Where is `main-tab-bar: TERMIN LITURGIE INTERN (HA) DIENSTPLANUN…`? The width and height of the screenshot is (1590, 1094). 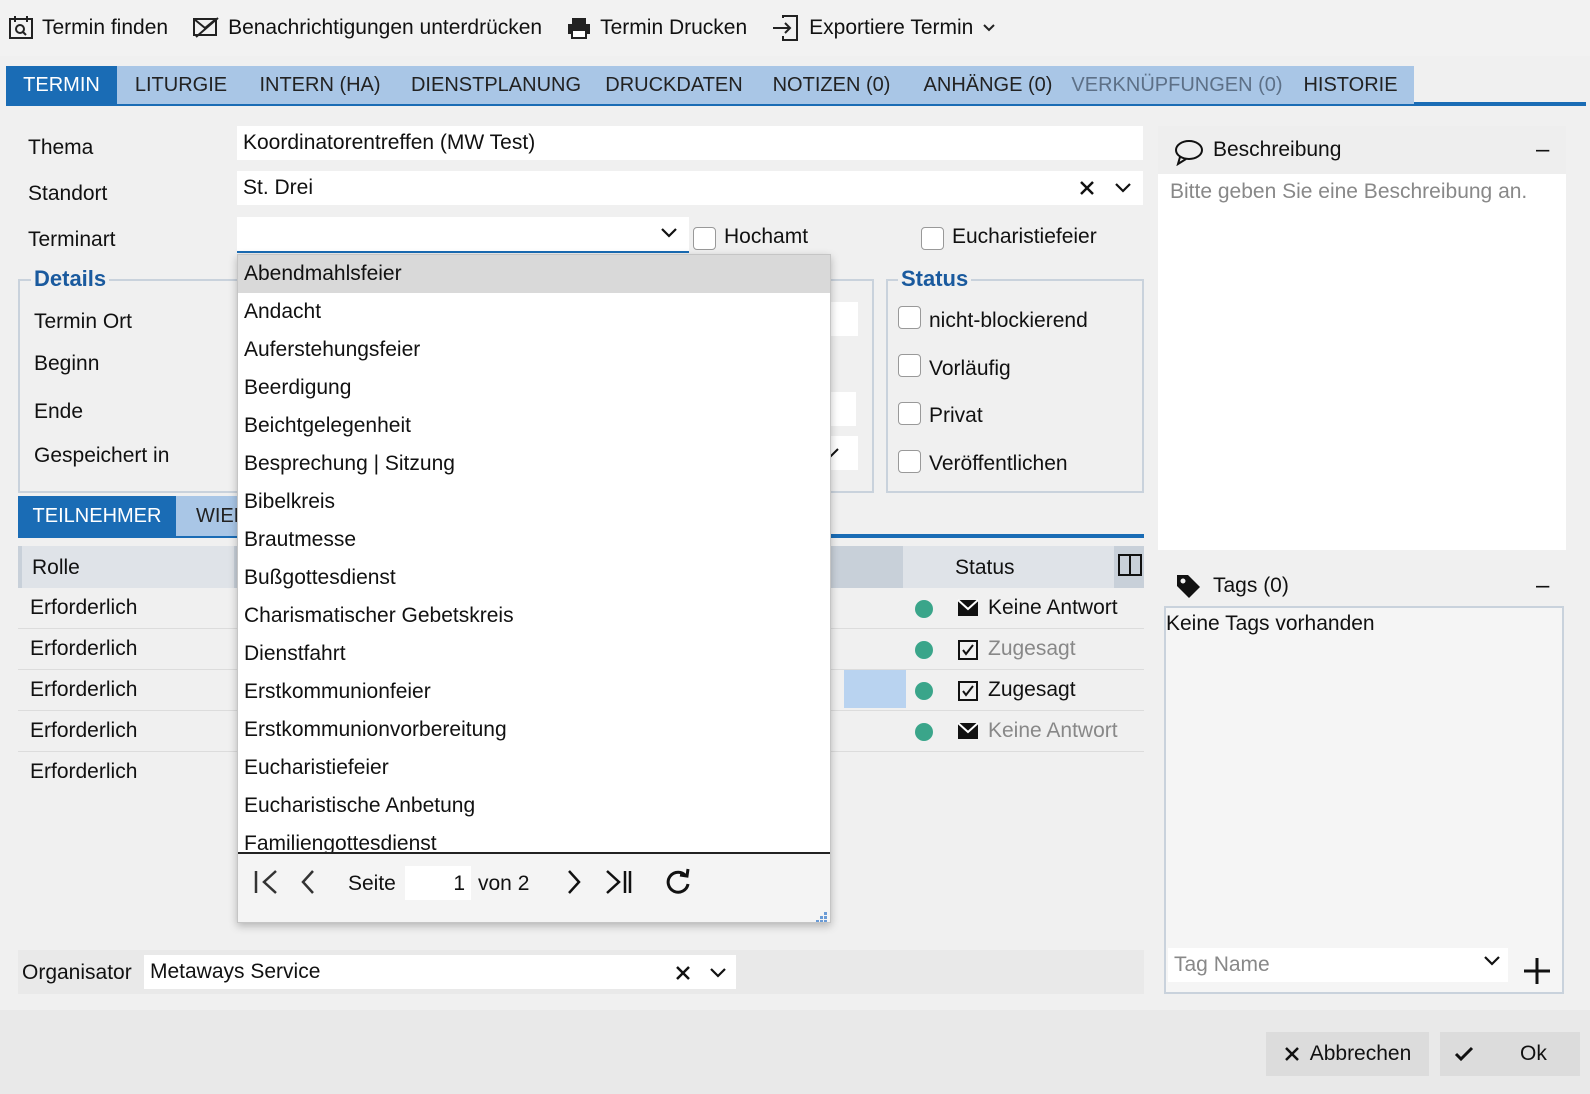
main-tab-bar: TERMIN LITURGIE INTERN (HA) DIENSTPLANUN… is located at coordinates (796, 86).